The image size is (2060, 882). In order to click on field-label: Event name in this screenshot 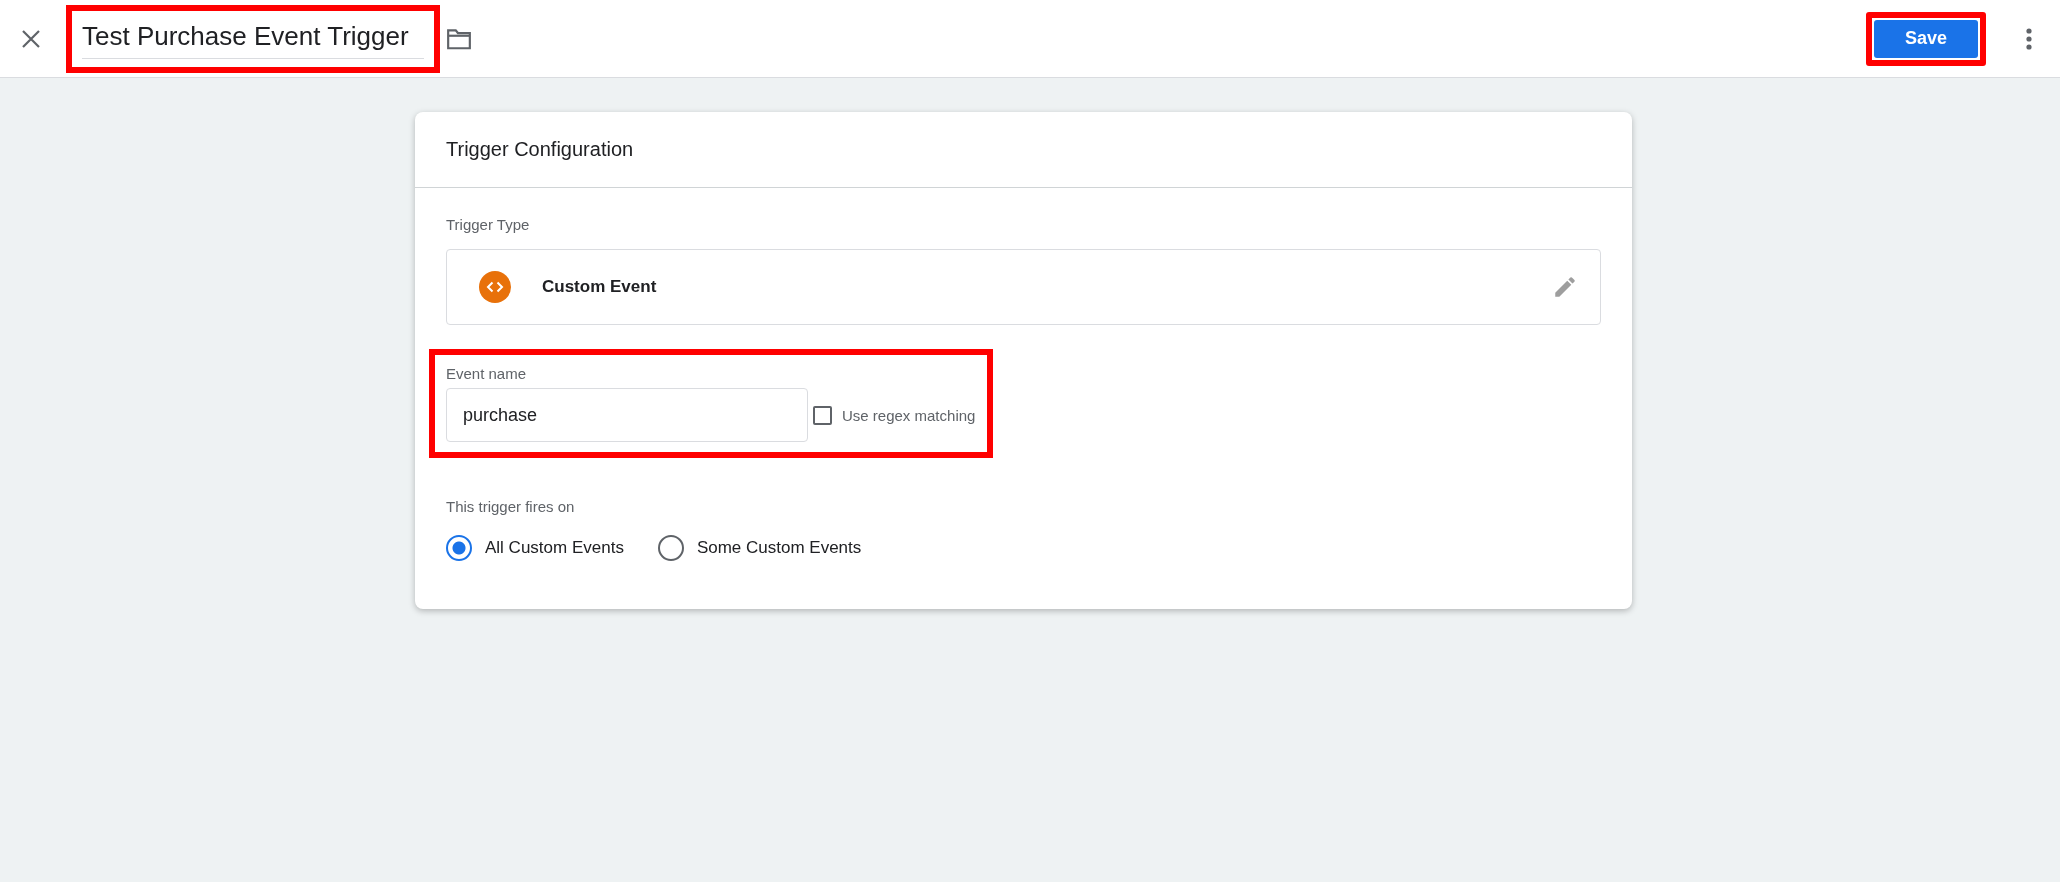, I will do `click(487, 373)`.